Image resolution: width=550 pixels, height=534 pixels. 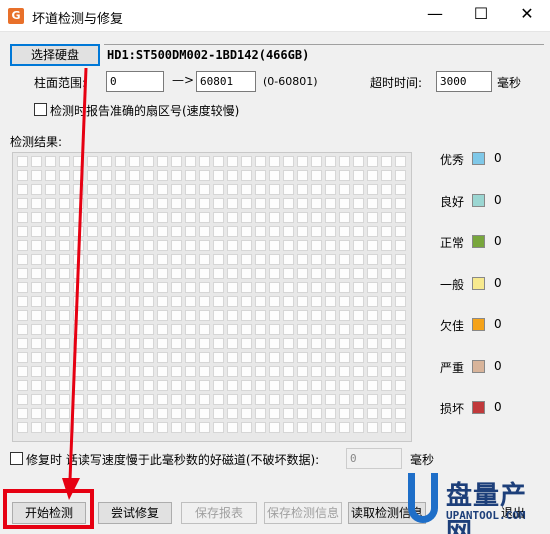 I want to click on try-repair-button: 尝试修复, so click(x=135, y=513).